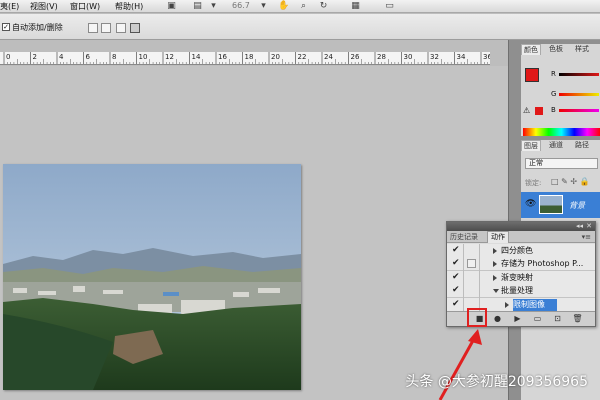  I want to click on dialog-toggle, so click(471, 264).